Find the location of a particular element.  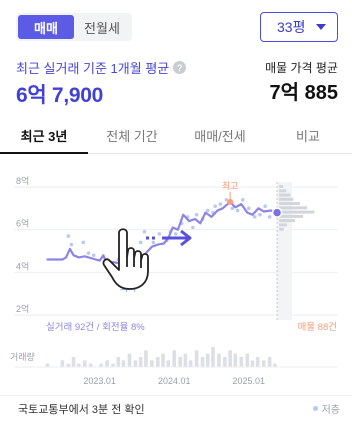

legend-dot-icon is located at coordinates (315, 408).